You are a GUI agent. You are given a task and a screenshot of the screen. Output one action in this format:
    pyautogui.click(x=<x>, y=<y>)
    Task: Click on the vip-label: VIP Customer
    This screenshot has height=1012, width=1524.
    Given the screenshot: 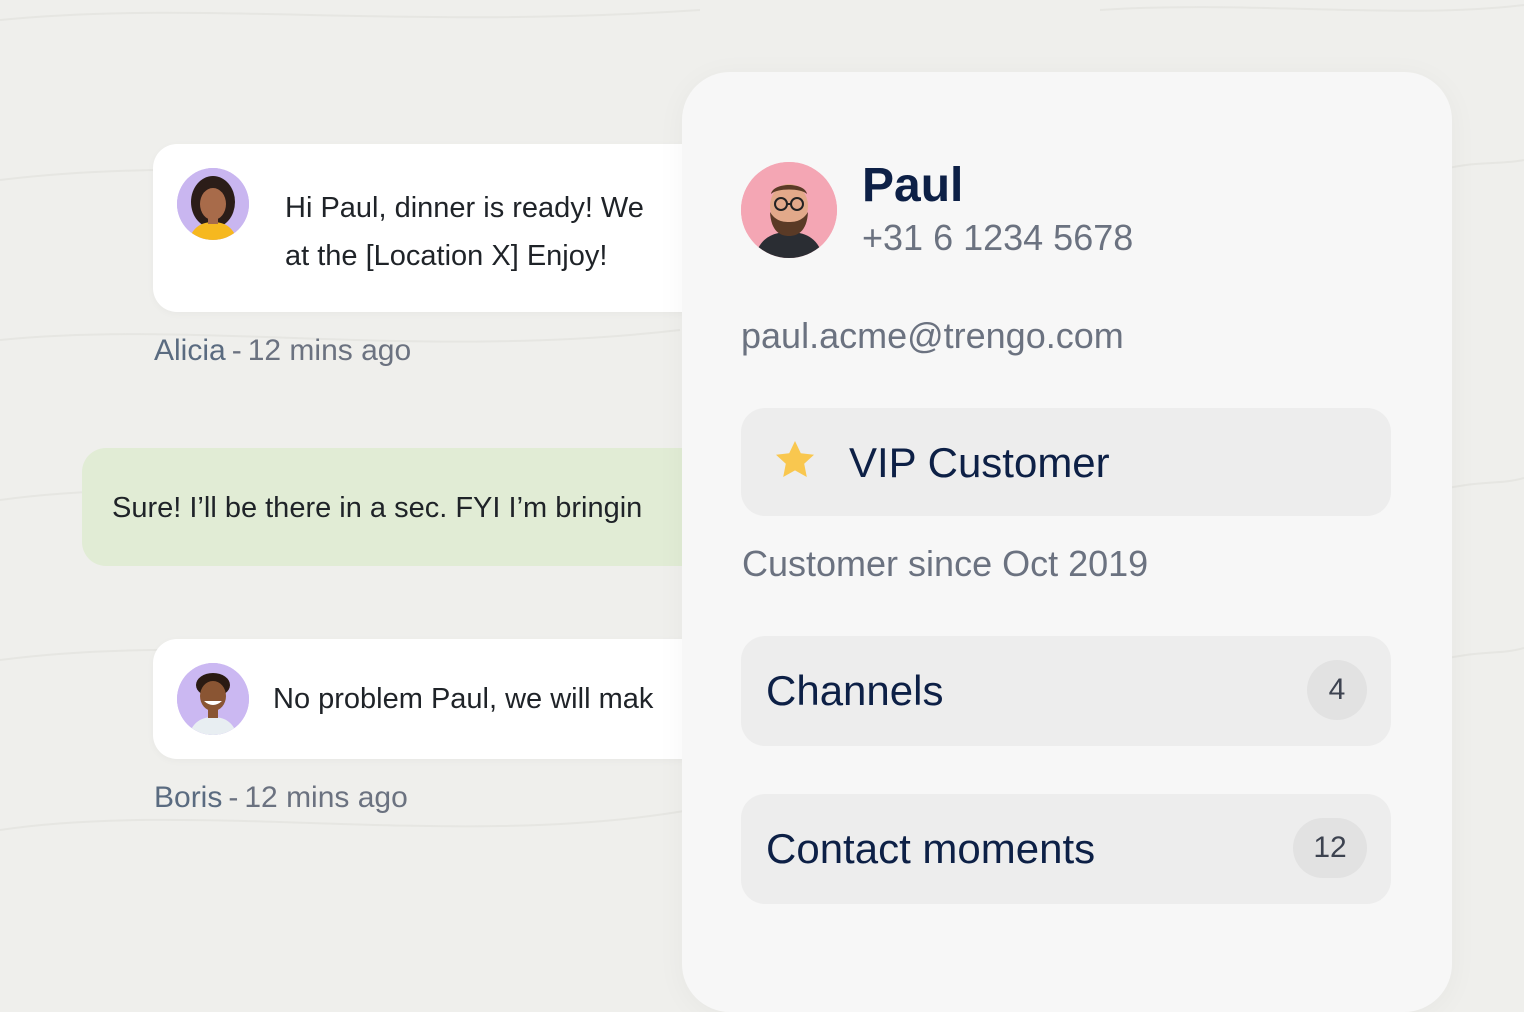 What is the action you would take?
    pyautogui.click(x=979, y=462)
    